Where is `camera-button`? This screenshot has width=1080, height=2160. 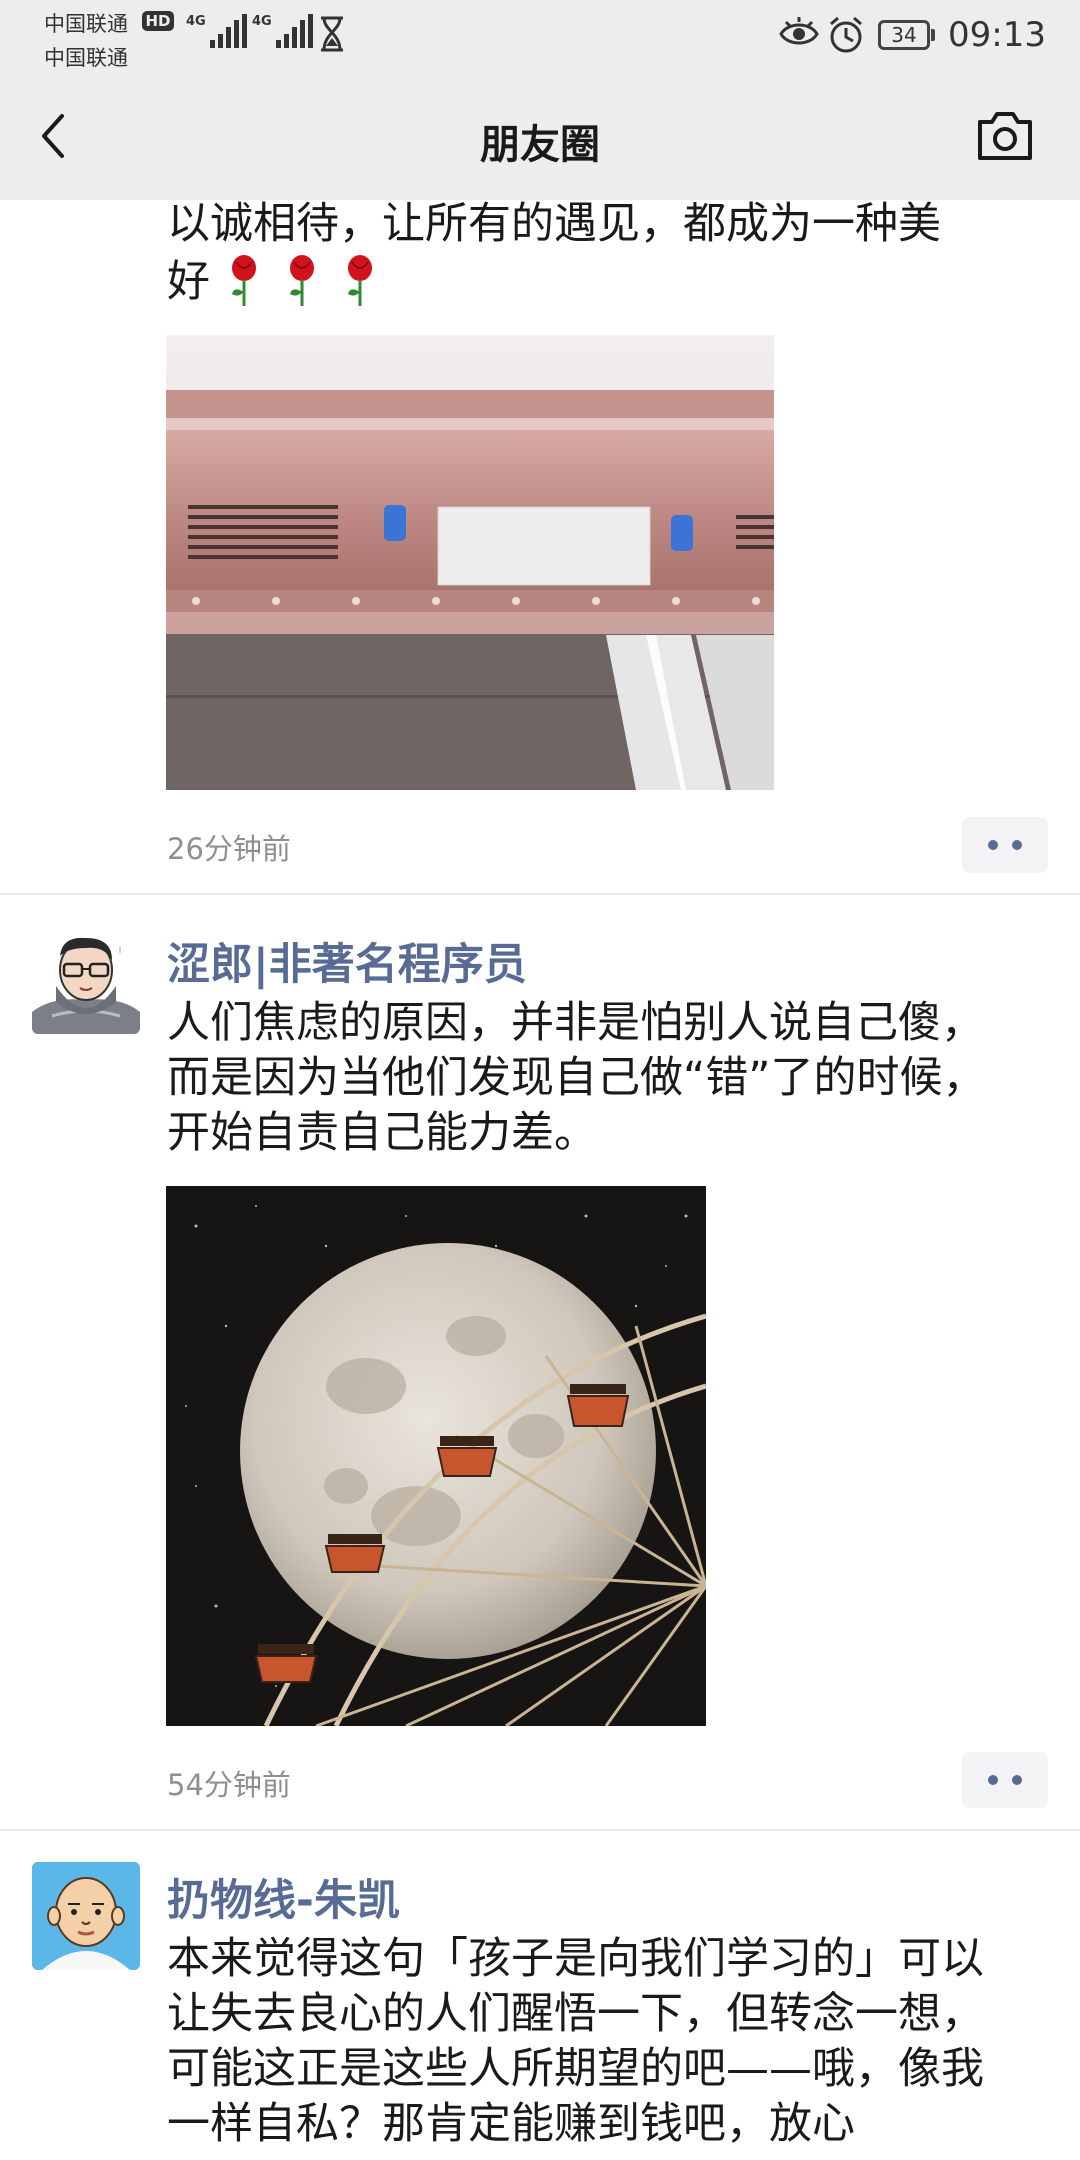
camera-button is located at coordinates (1005, 136).